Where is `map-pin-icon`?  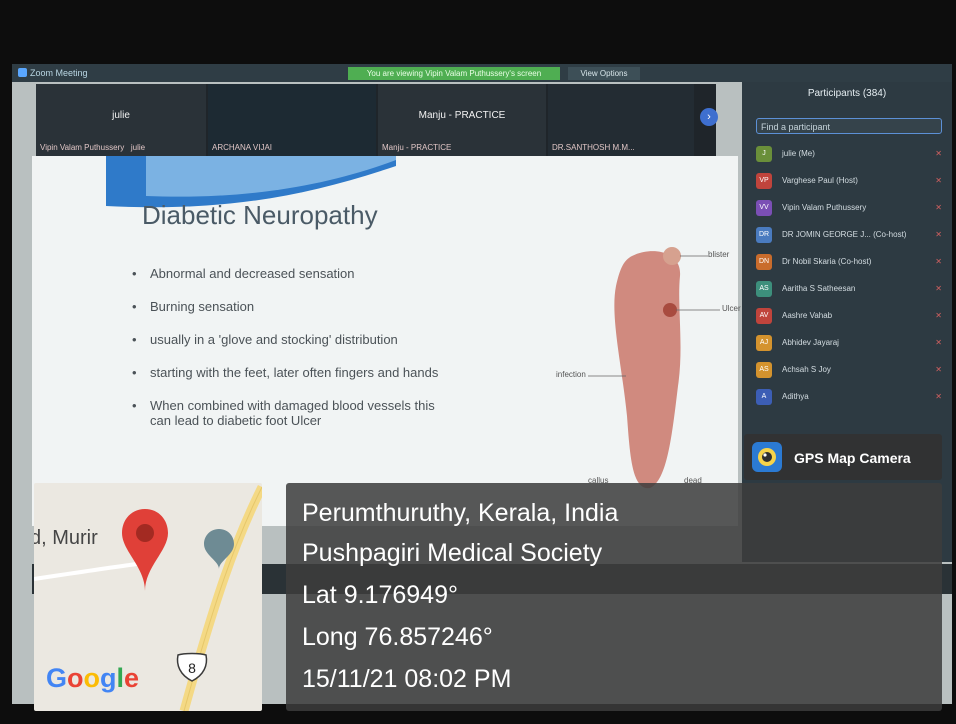
map-pin-icon is located at coordinates (145, 550).